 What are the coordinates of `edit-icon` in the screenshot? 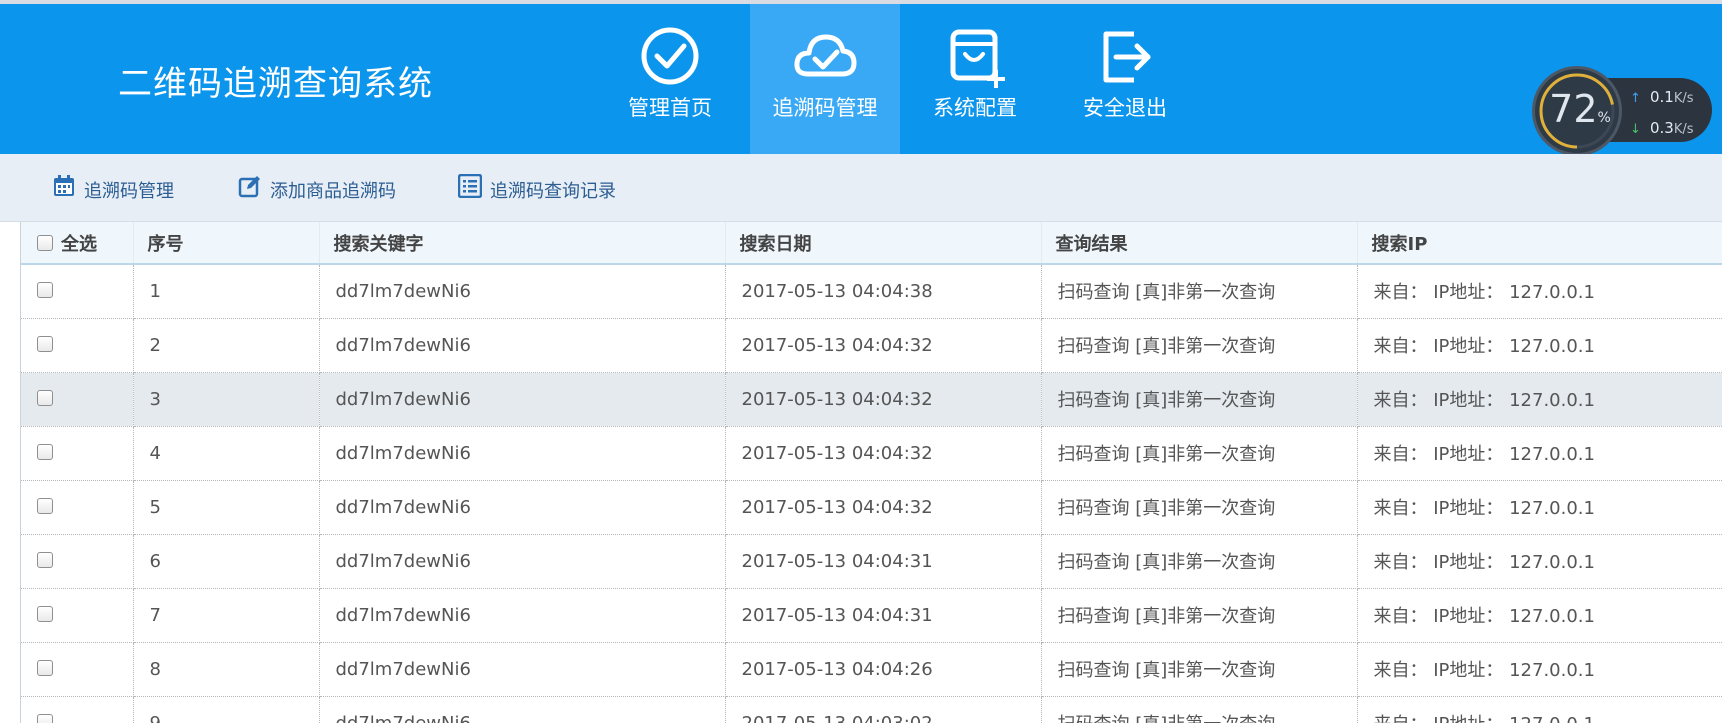 It's located at (249, 187).